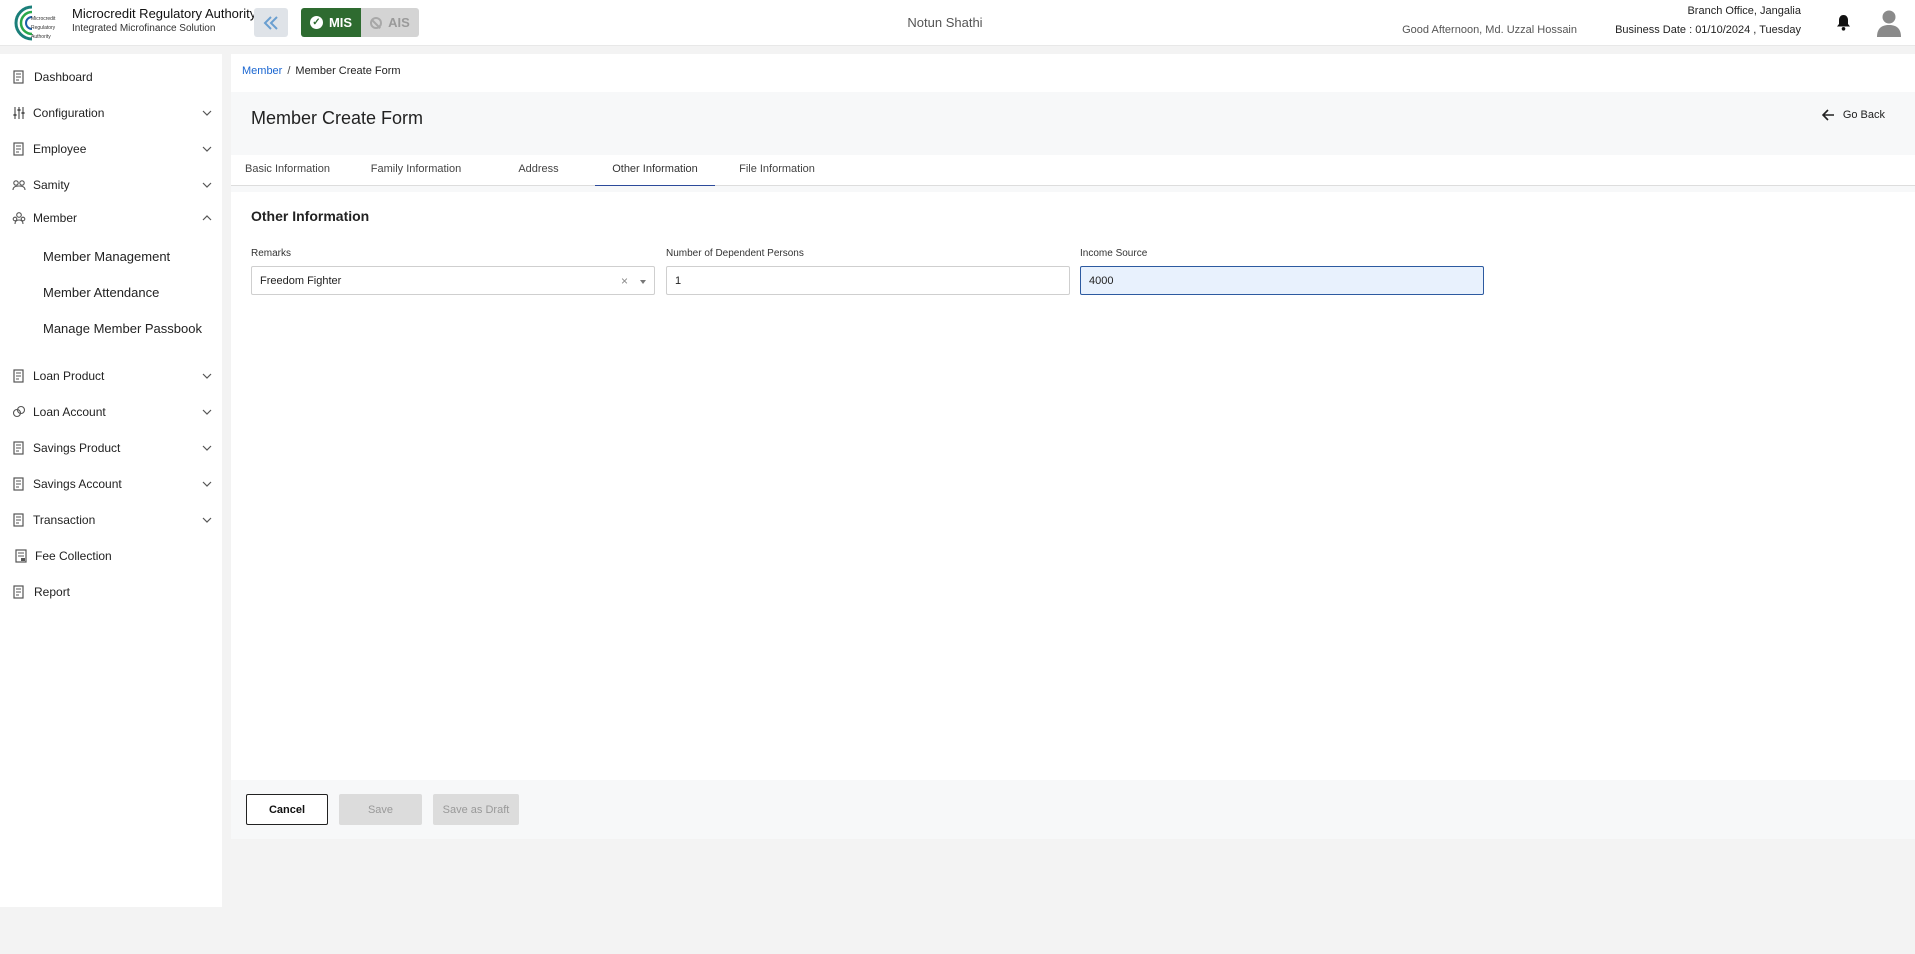 This screenshot has width=1915, height=954. I want to click on sliders-icon, so click(19, 113).